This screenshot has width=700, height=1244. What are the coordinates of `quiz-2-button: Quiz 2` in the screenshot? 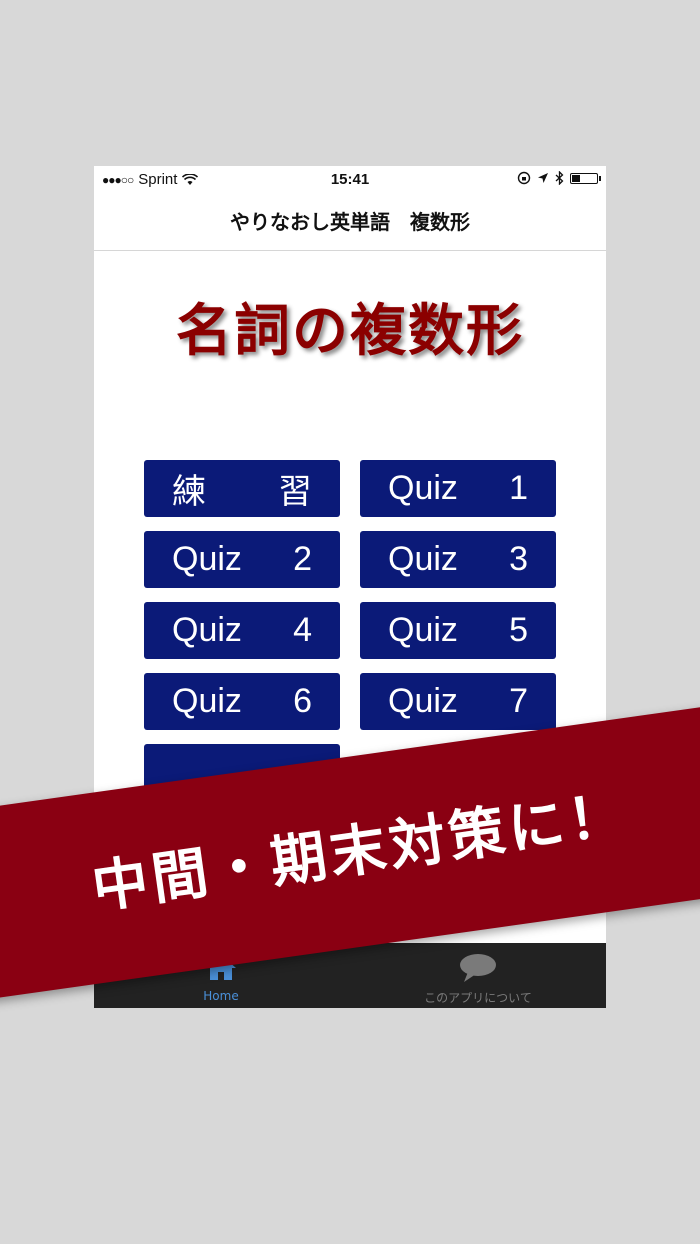 It's located at (242, 559).